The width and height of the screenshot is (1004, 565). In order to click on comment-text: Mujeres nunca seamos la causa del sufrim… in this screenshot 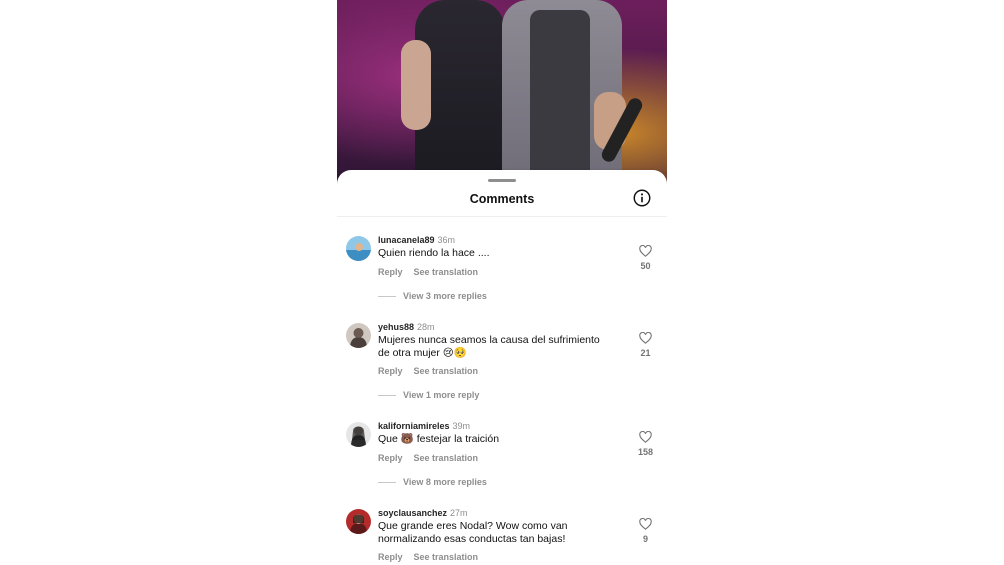, I will do `click(489, 346)`.